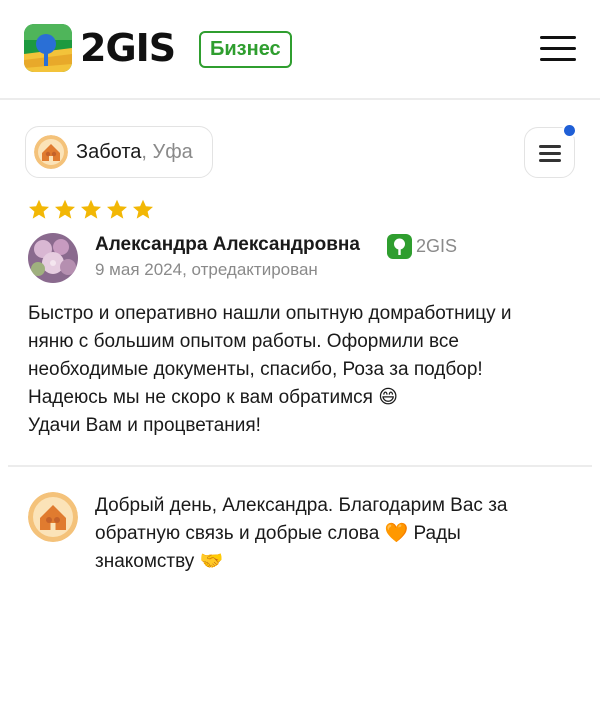 Image resolution: width=600 pixels, height=712 pixels. I want to click on organization-chip: Забота, Уфа, so click(119, 152).